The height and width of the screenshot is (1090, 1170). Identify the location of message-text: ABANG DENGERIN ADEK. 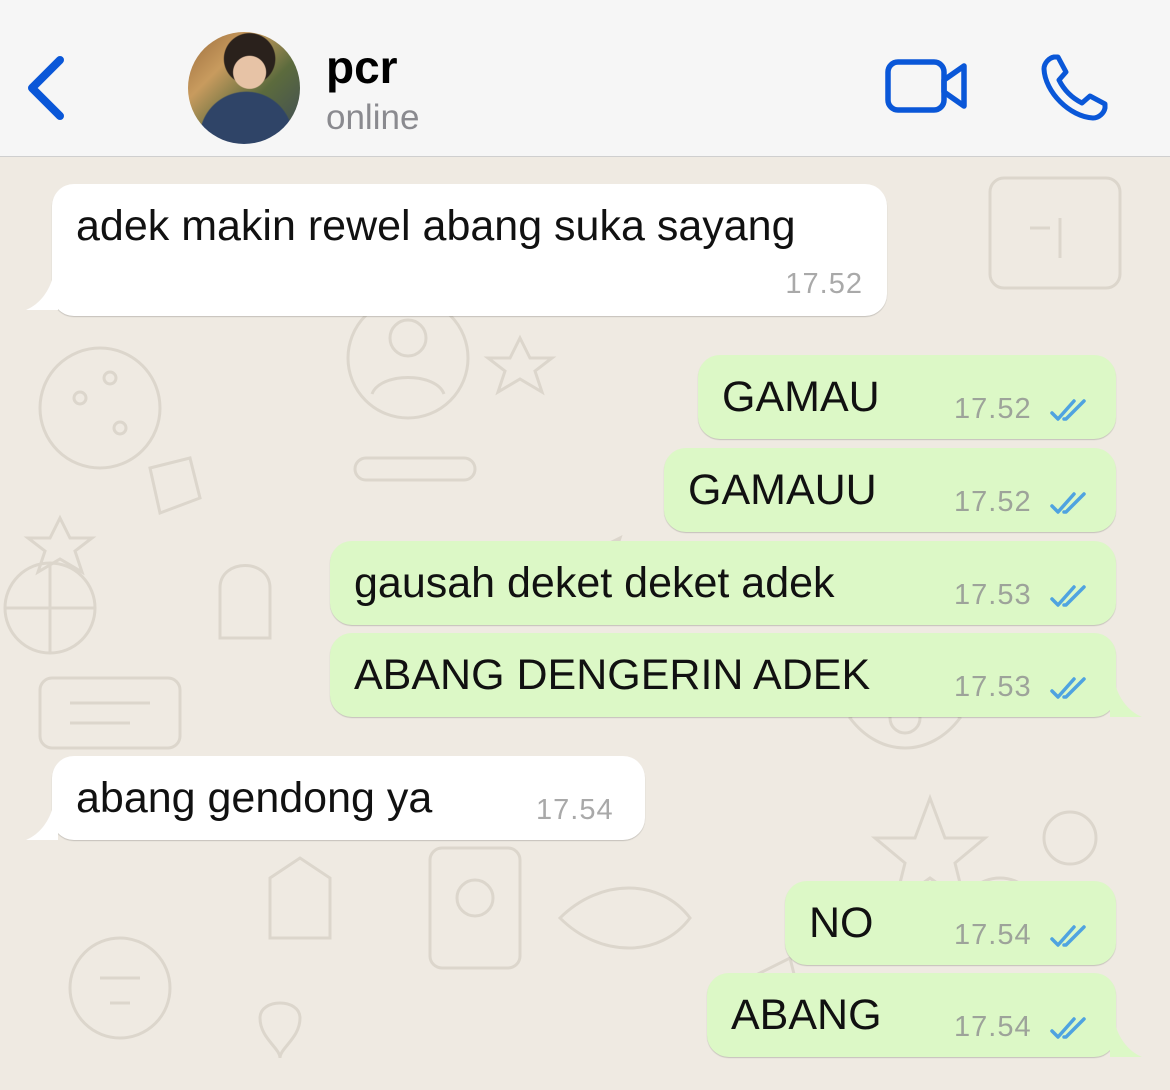
(612, 675).